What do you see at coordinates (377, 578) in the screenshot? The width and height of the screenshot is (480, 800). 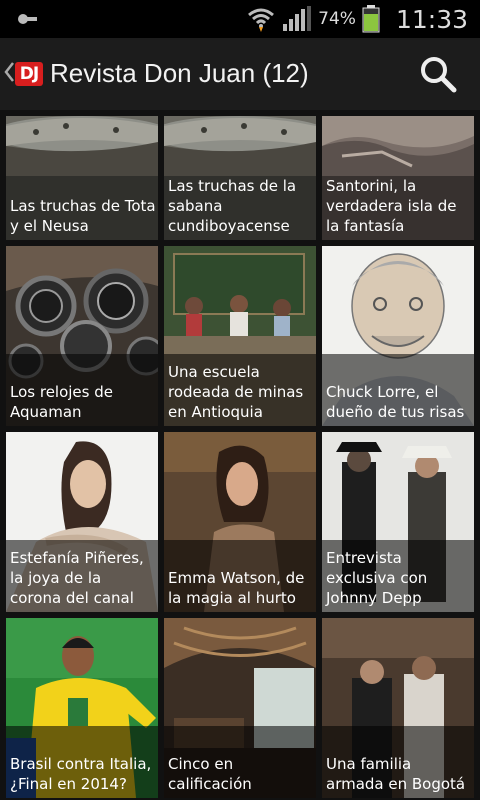 I see `article-title: Entrevista exclusiva con Johnny Depp` at bounding box center [377, 578].